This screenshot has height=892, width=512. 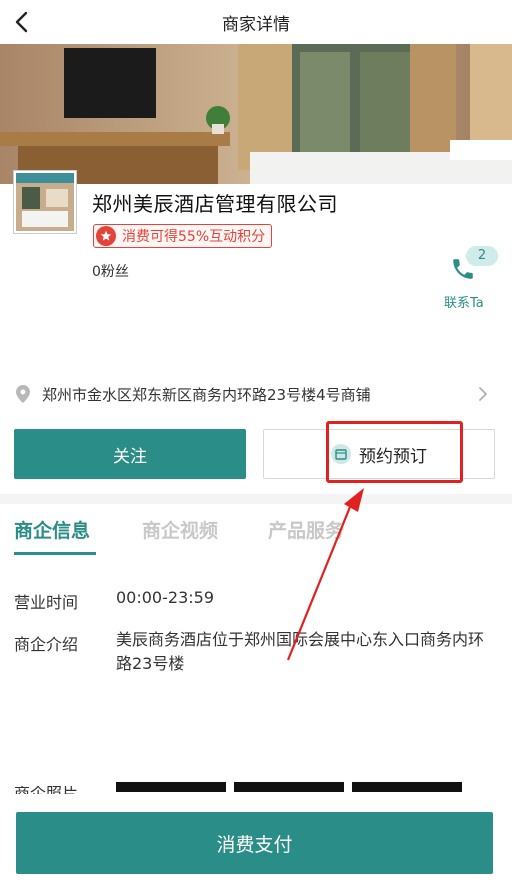 I want to click on photos-row: 商企照片, so click(x=256, y=788).